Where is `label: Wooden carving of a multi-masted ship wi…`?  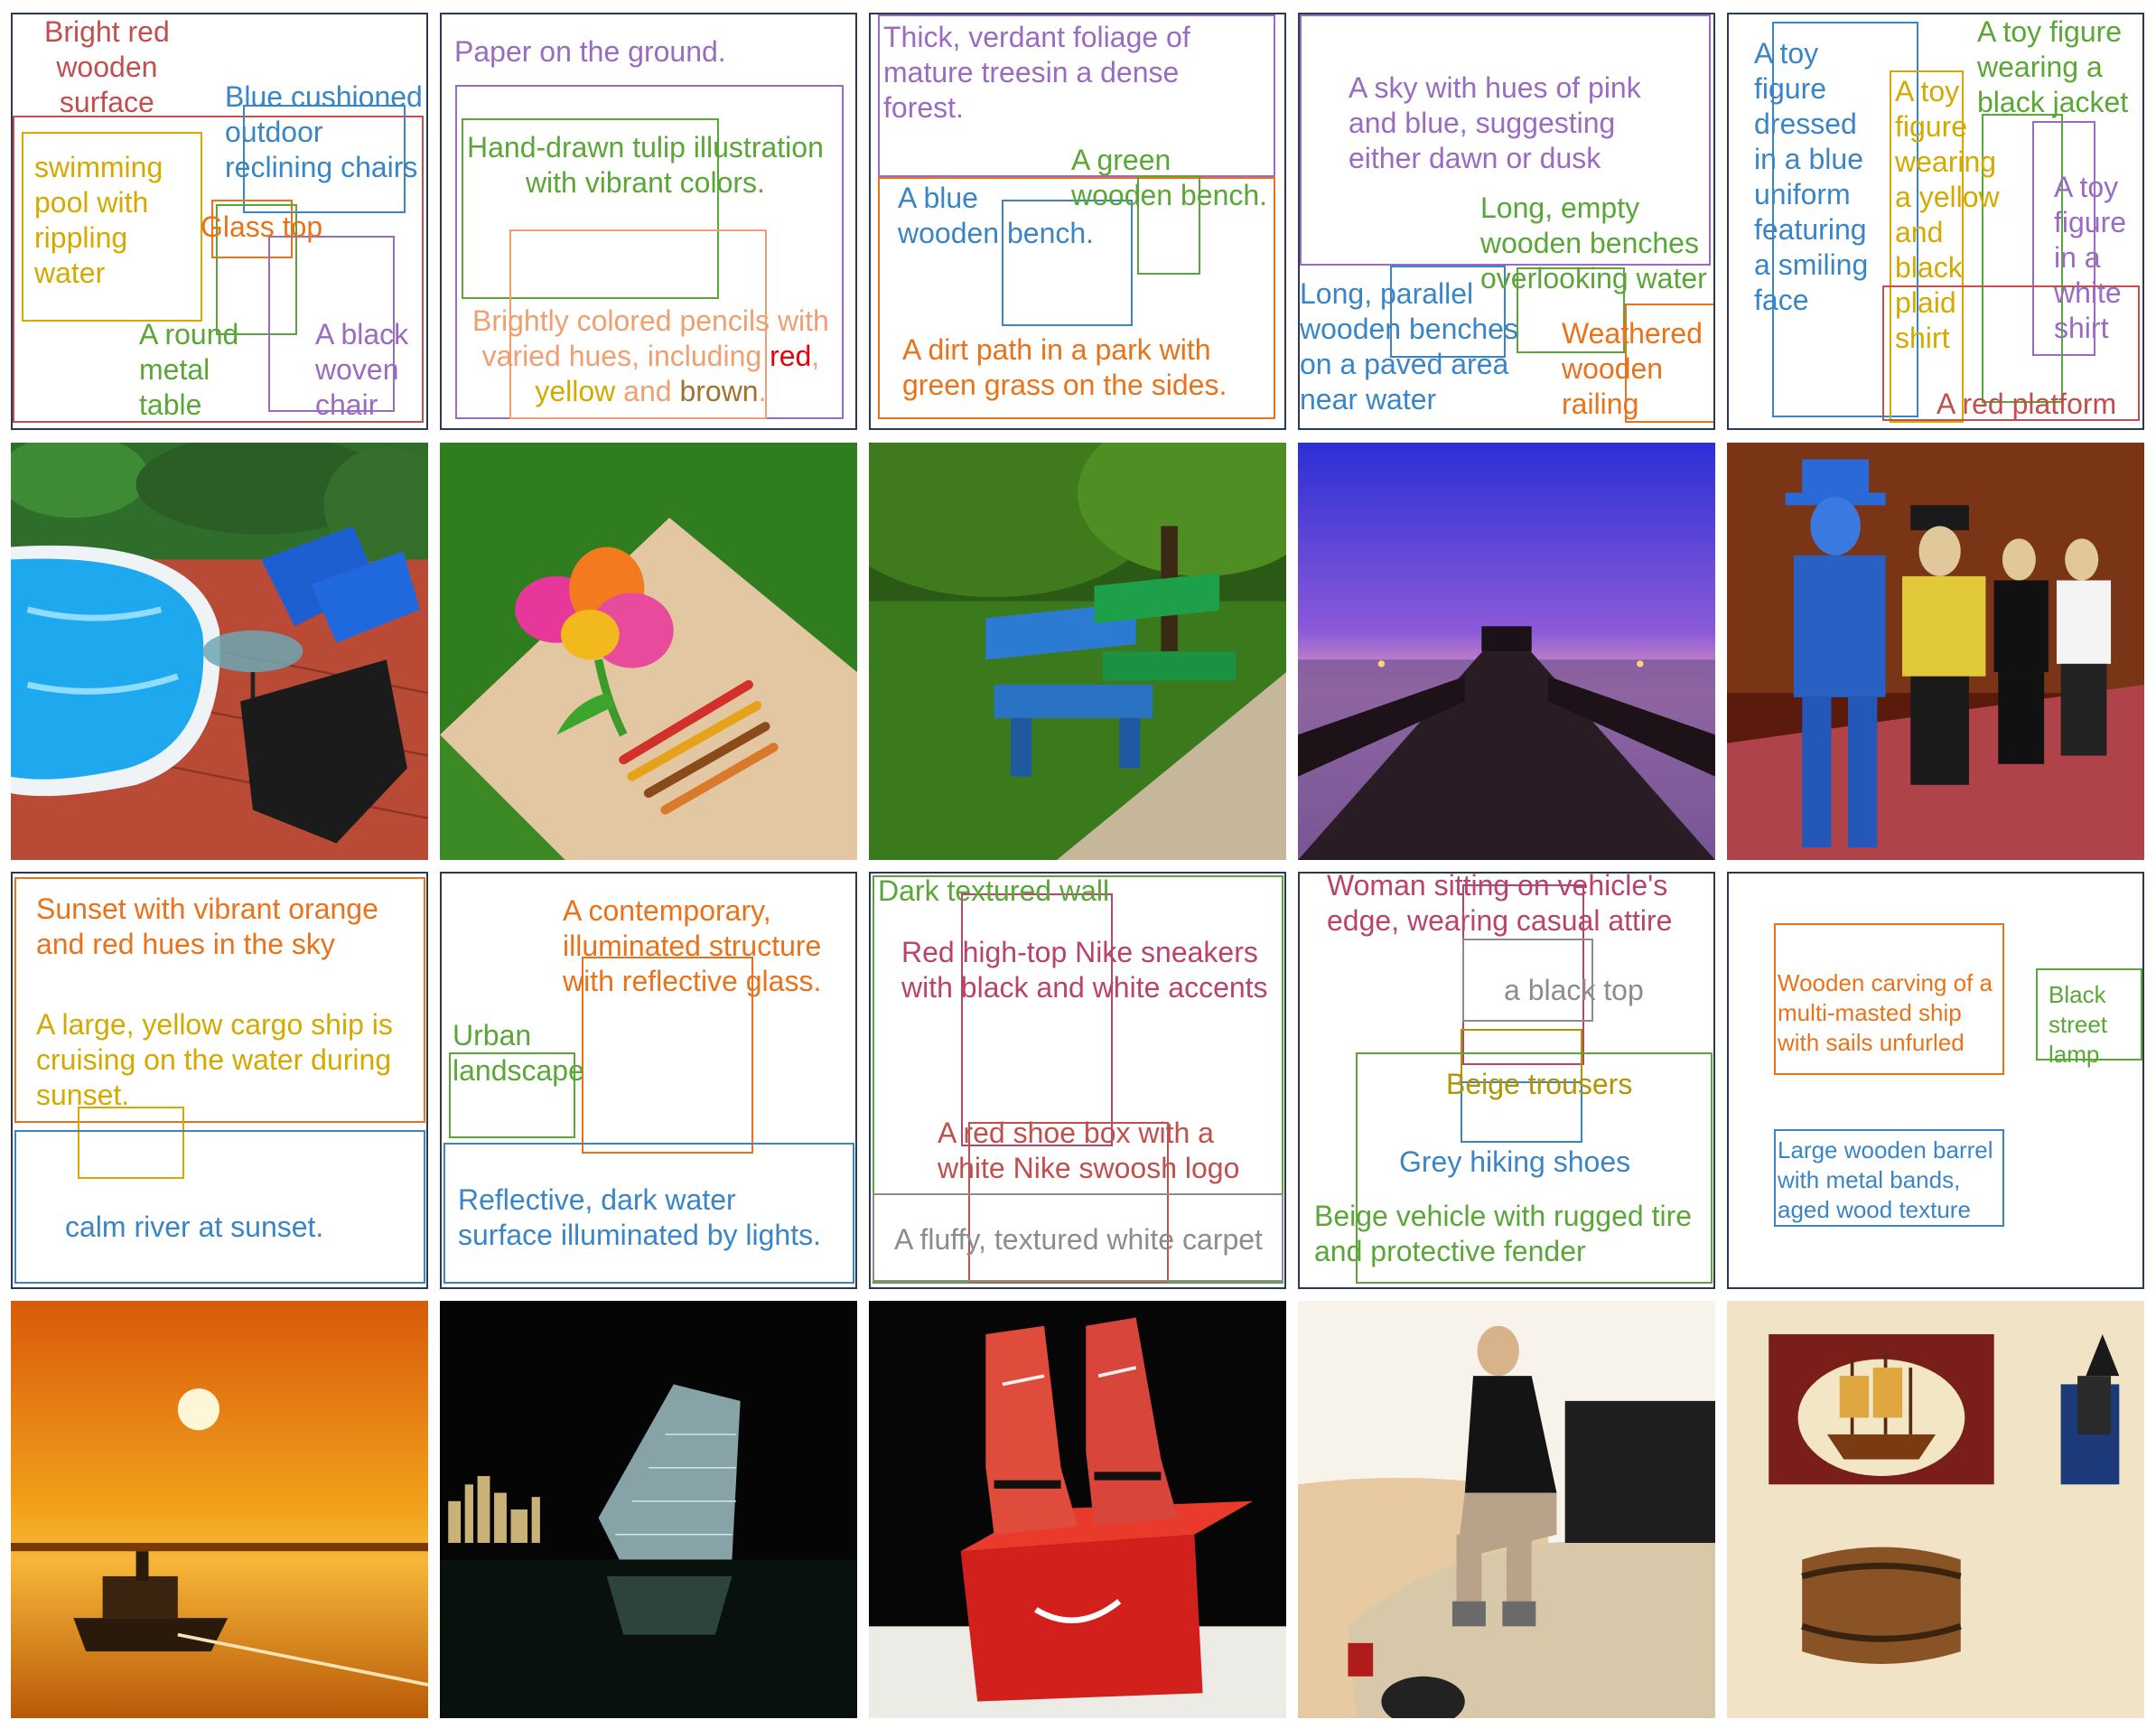
label: Wooden carving of a multi-masted ship wi… is located at coordinates (1886, 1012).